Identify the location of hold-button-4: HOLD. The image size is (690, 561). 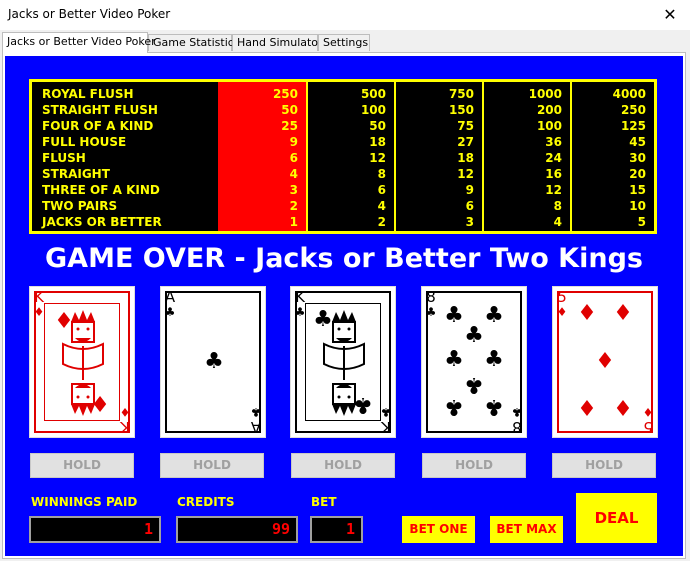
(474, 465).